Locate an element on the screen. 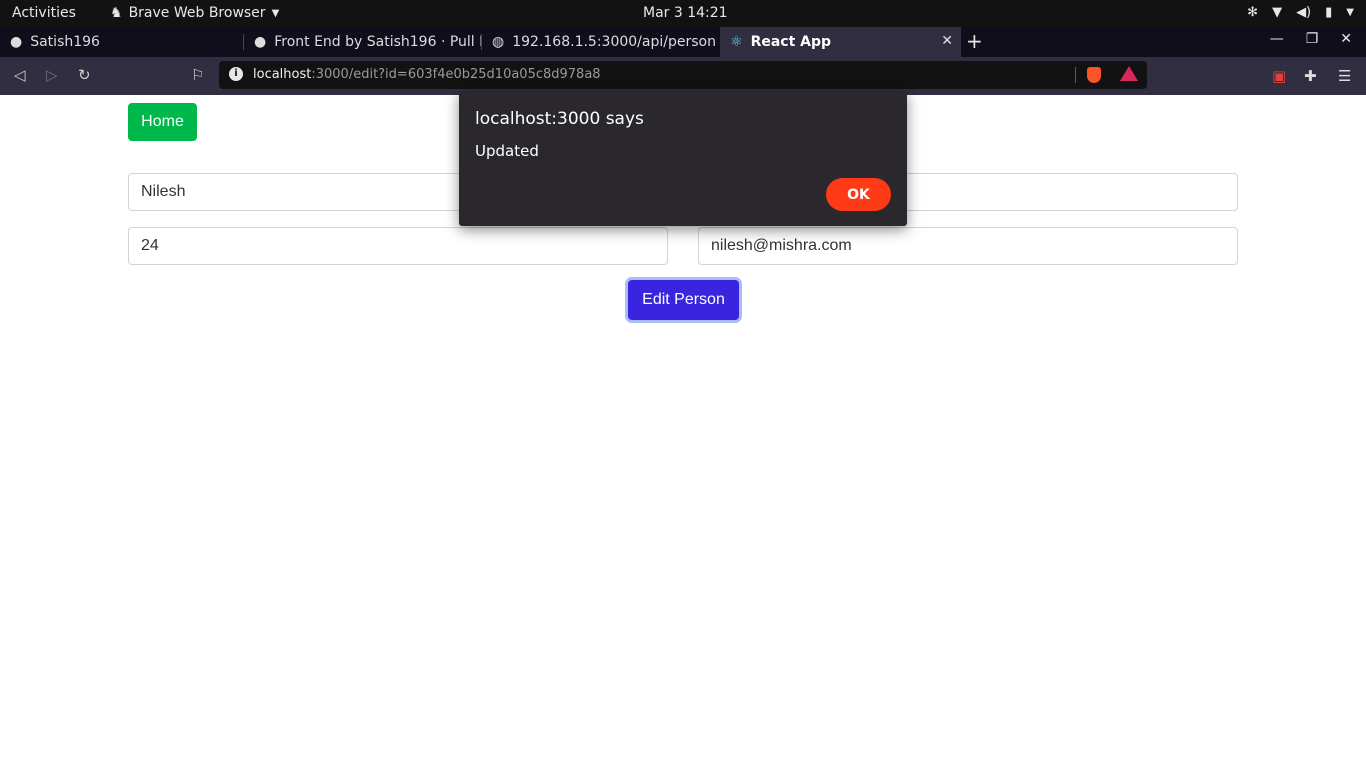 Image resolution: width=1366 pixels, height=768 pixels. url-path: :3000/edit?id=603f4e0b25d10a05c8d978a8 is located at coordinates (456, 74).